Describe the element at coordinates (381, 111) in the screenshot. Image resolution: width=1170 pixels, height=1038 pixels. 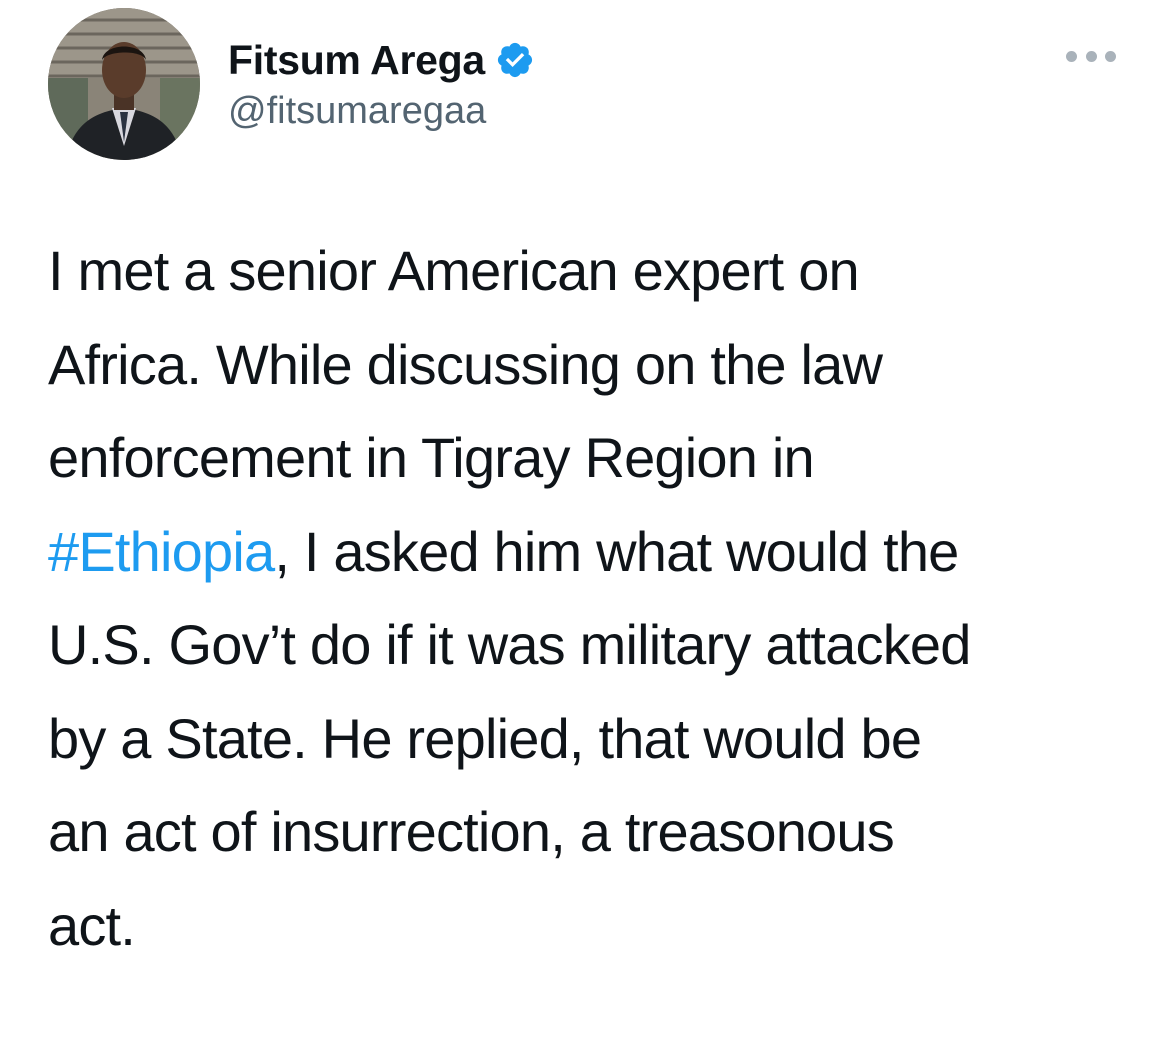
I see `author-handle: @fitsumaregaa` at that location.